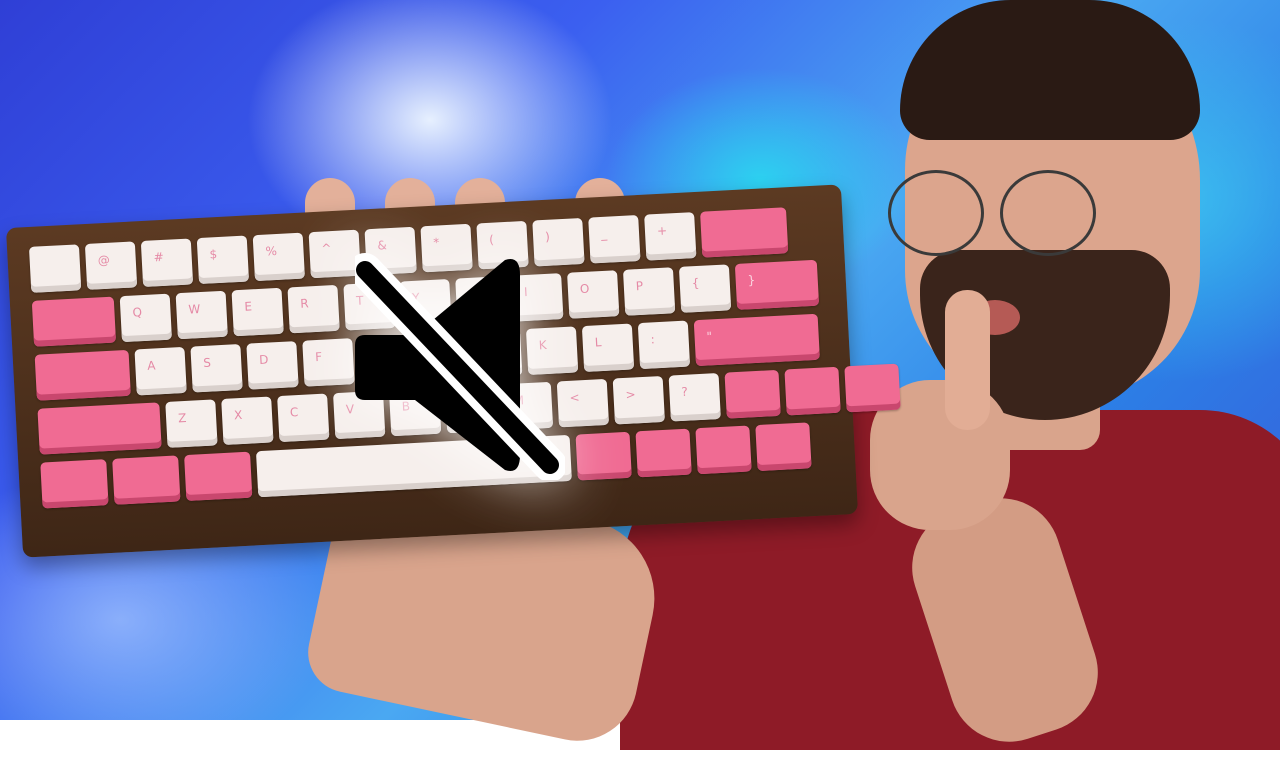 This screenshot has width=1280, height=757. Describe the element at coordinates (223, 260) in the screenshot. I see `keycap: $` at that location.